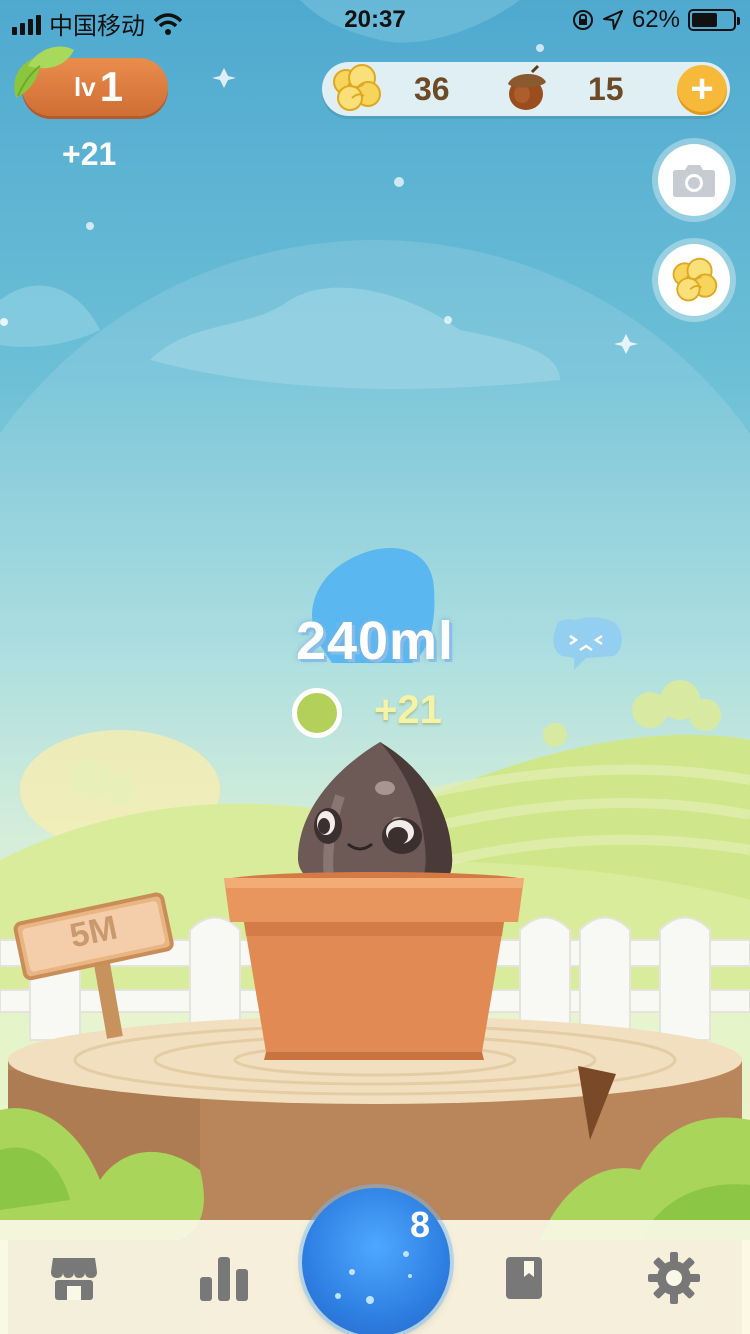  I want to click on progress-circle, so click(317, 713).